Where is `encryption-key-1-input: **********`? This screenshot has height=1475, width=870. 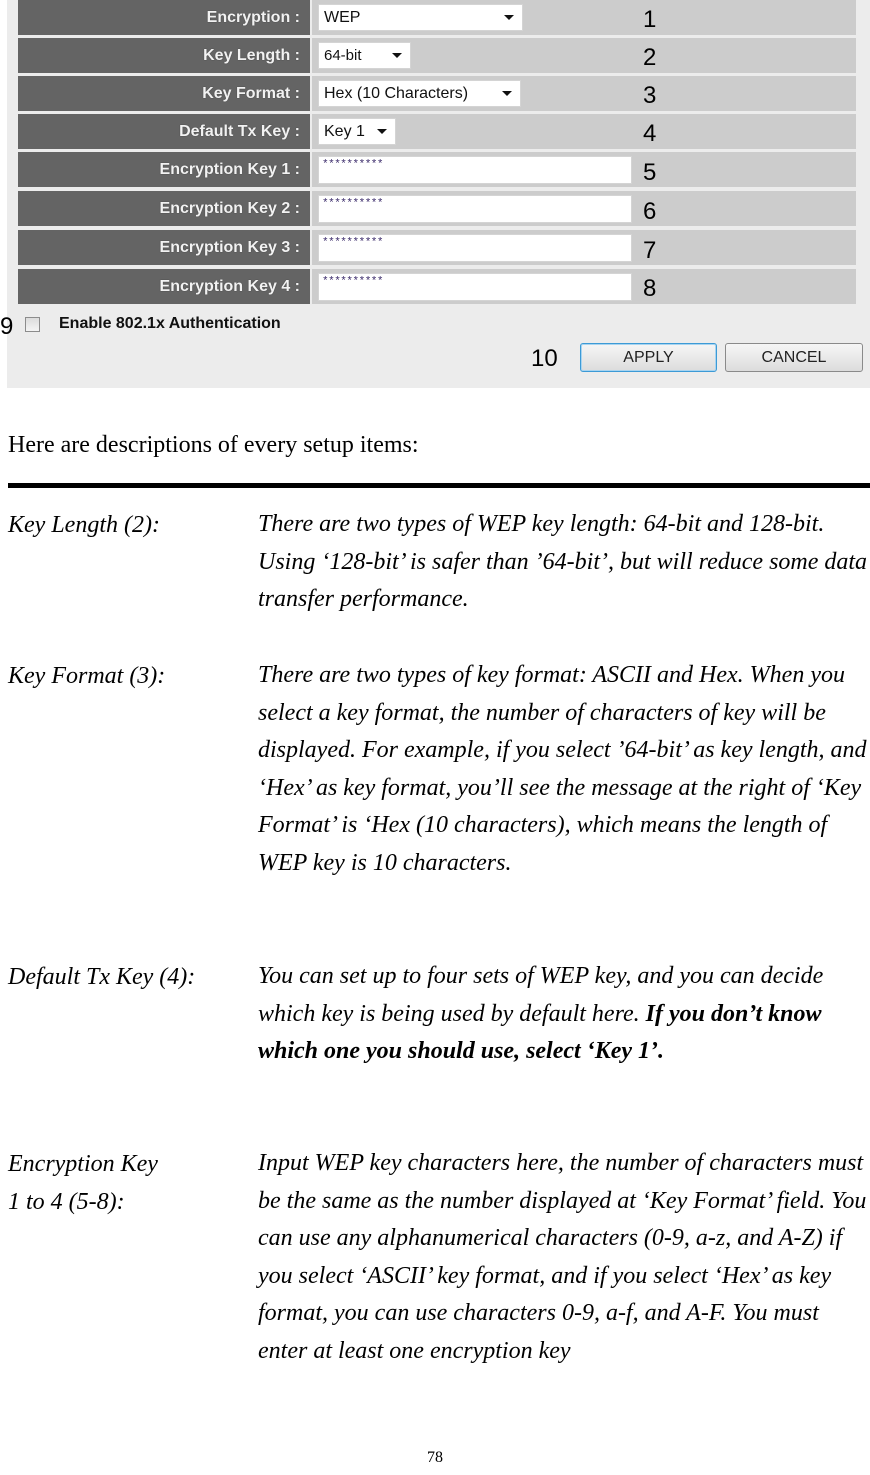
encryption-key-1-input: ********** is located at coordinates (475, 170).